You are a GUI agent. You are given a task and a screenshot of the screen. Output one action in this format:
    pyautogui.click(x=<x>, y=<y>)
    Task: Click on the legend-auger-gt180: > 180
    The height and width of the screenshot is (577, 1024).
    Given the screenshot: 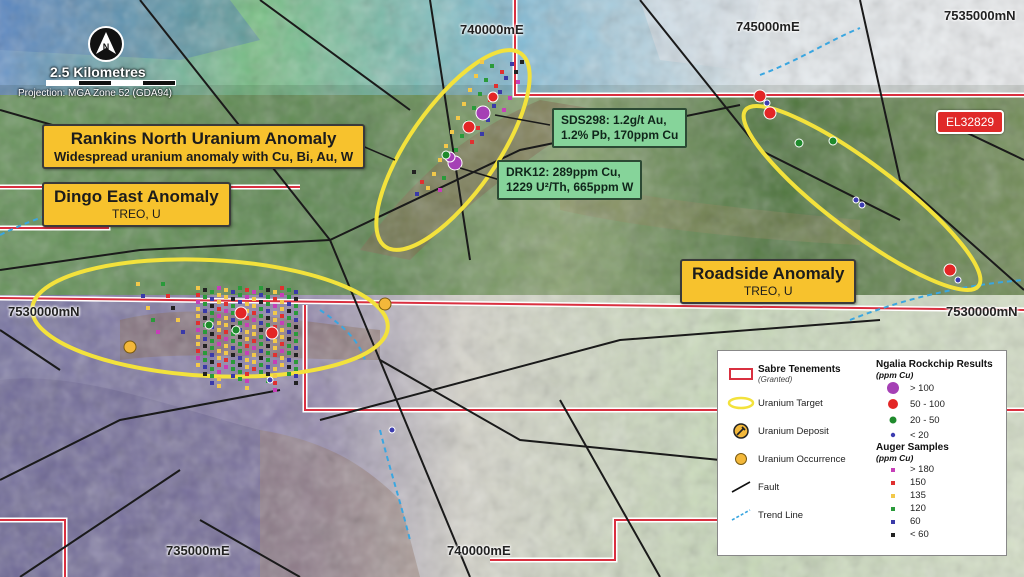 What is the action you would take?
    pyautogui.click(x=939, y=469)
    